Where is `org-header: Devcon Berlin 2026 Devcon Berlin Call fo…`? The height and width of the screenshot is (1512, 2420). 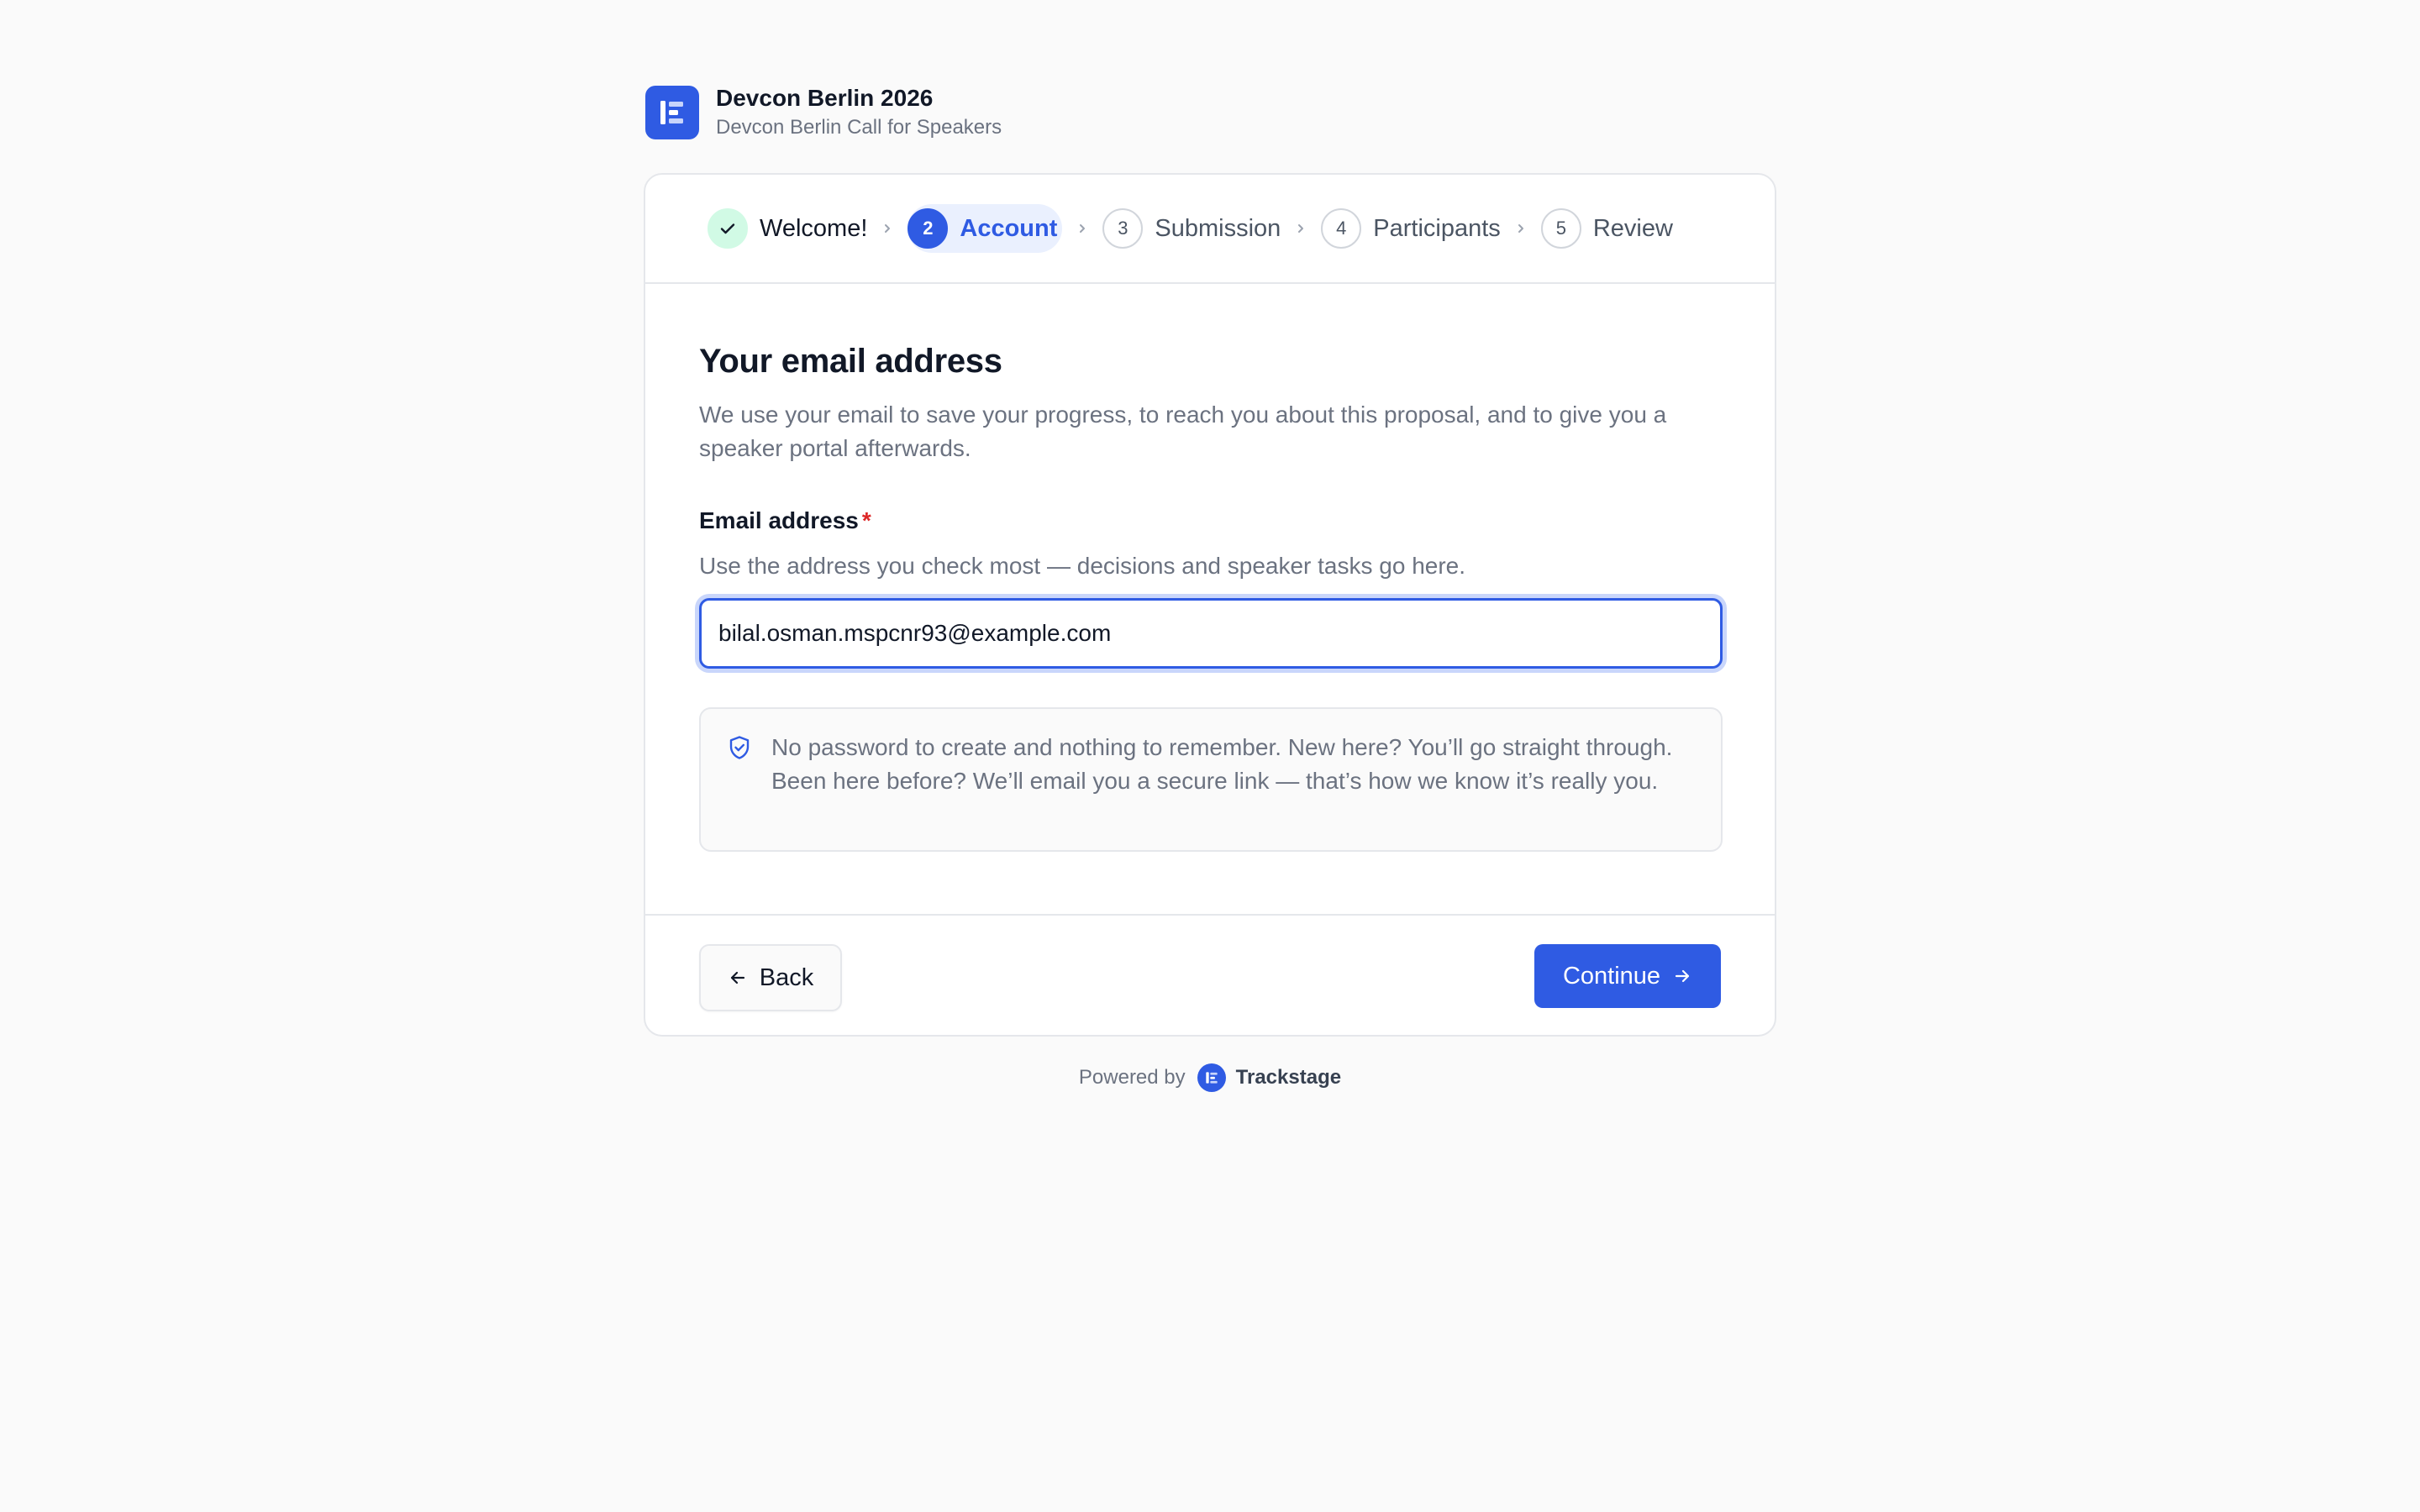 org-header: Devcon Berlin 2026 Devcon Berlin Call fo… is located at coordinates (824, 112).